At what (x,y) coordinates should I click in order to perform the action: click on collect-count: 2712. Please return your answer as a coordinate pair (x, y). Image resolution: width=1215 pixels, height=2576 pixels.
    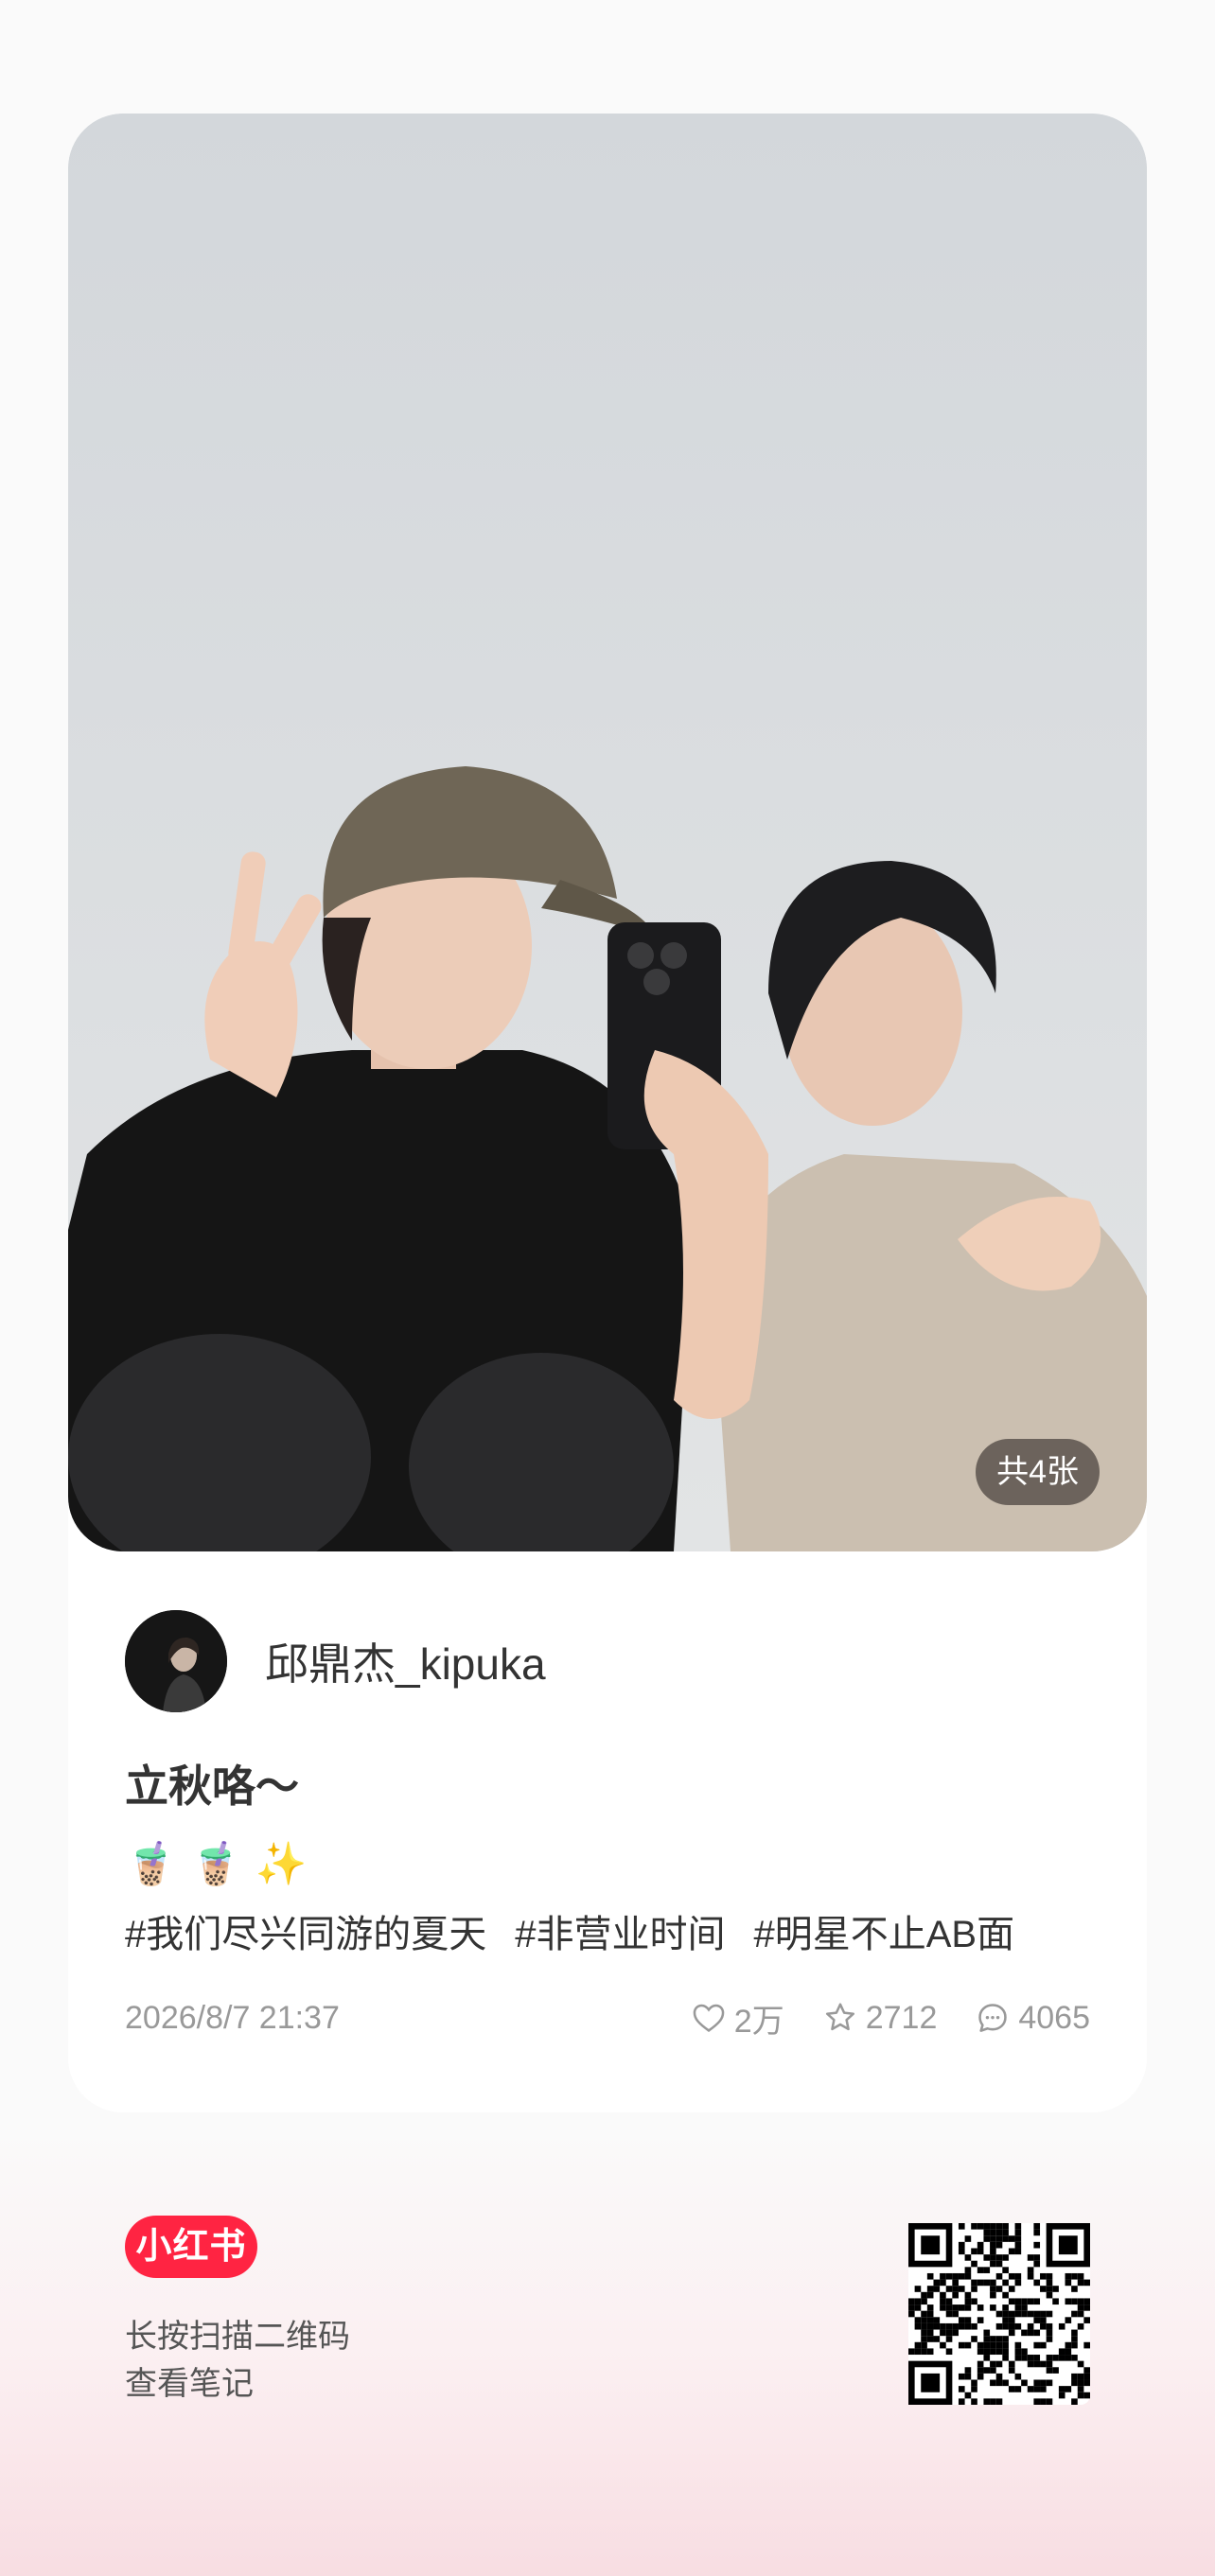
    Looking at the image, I should click on (901, 2017).